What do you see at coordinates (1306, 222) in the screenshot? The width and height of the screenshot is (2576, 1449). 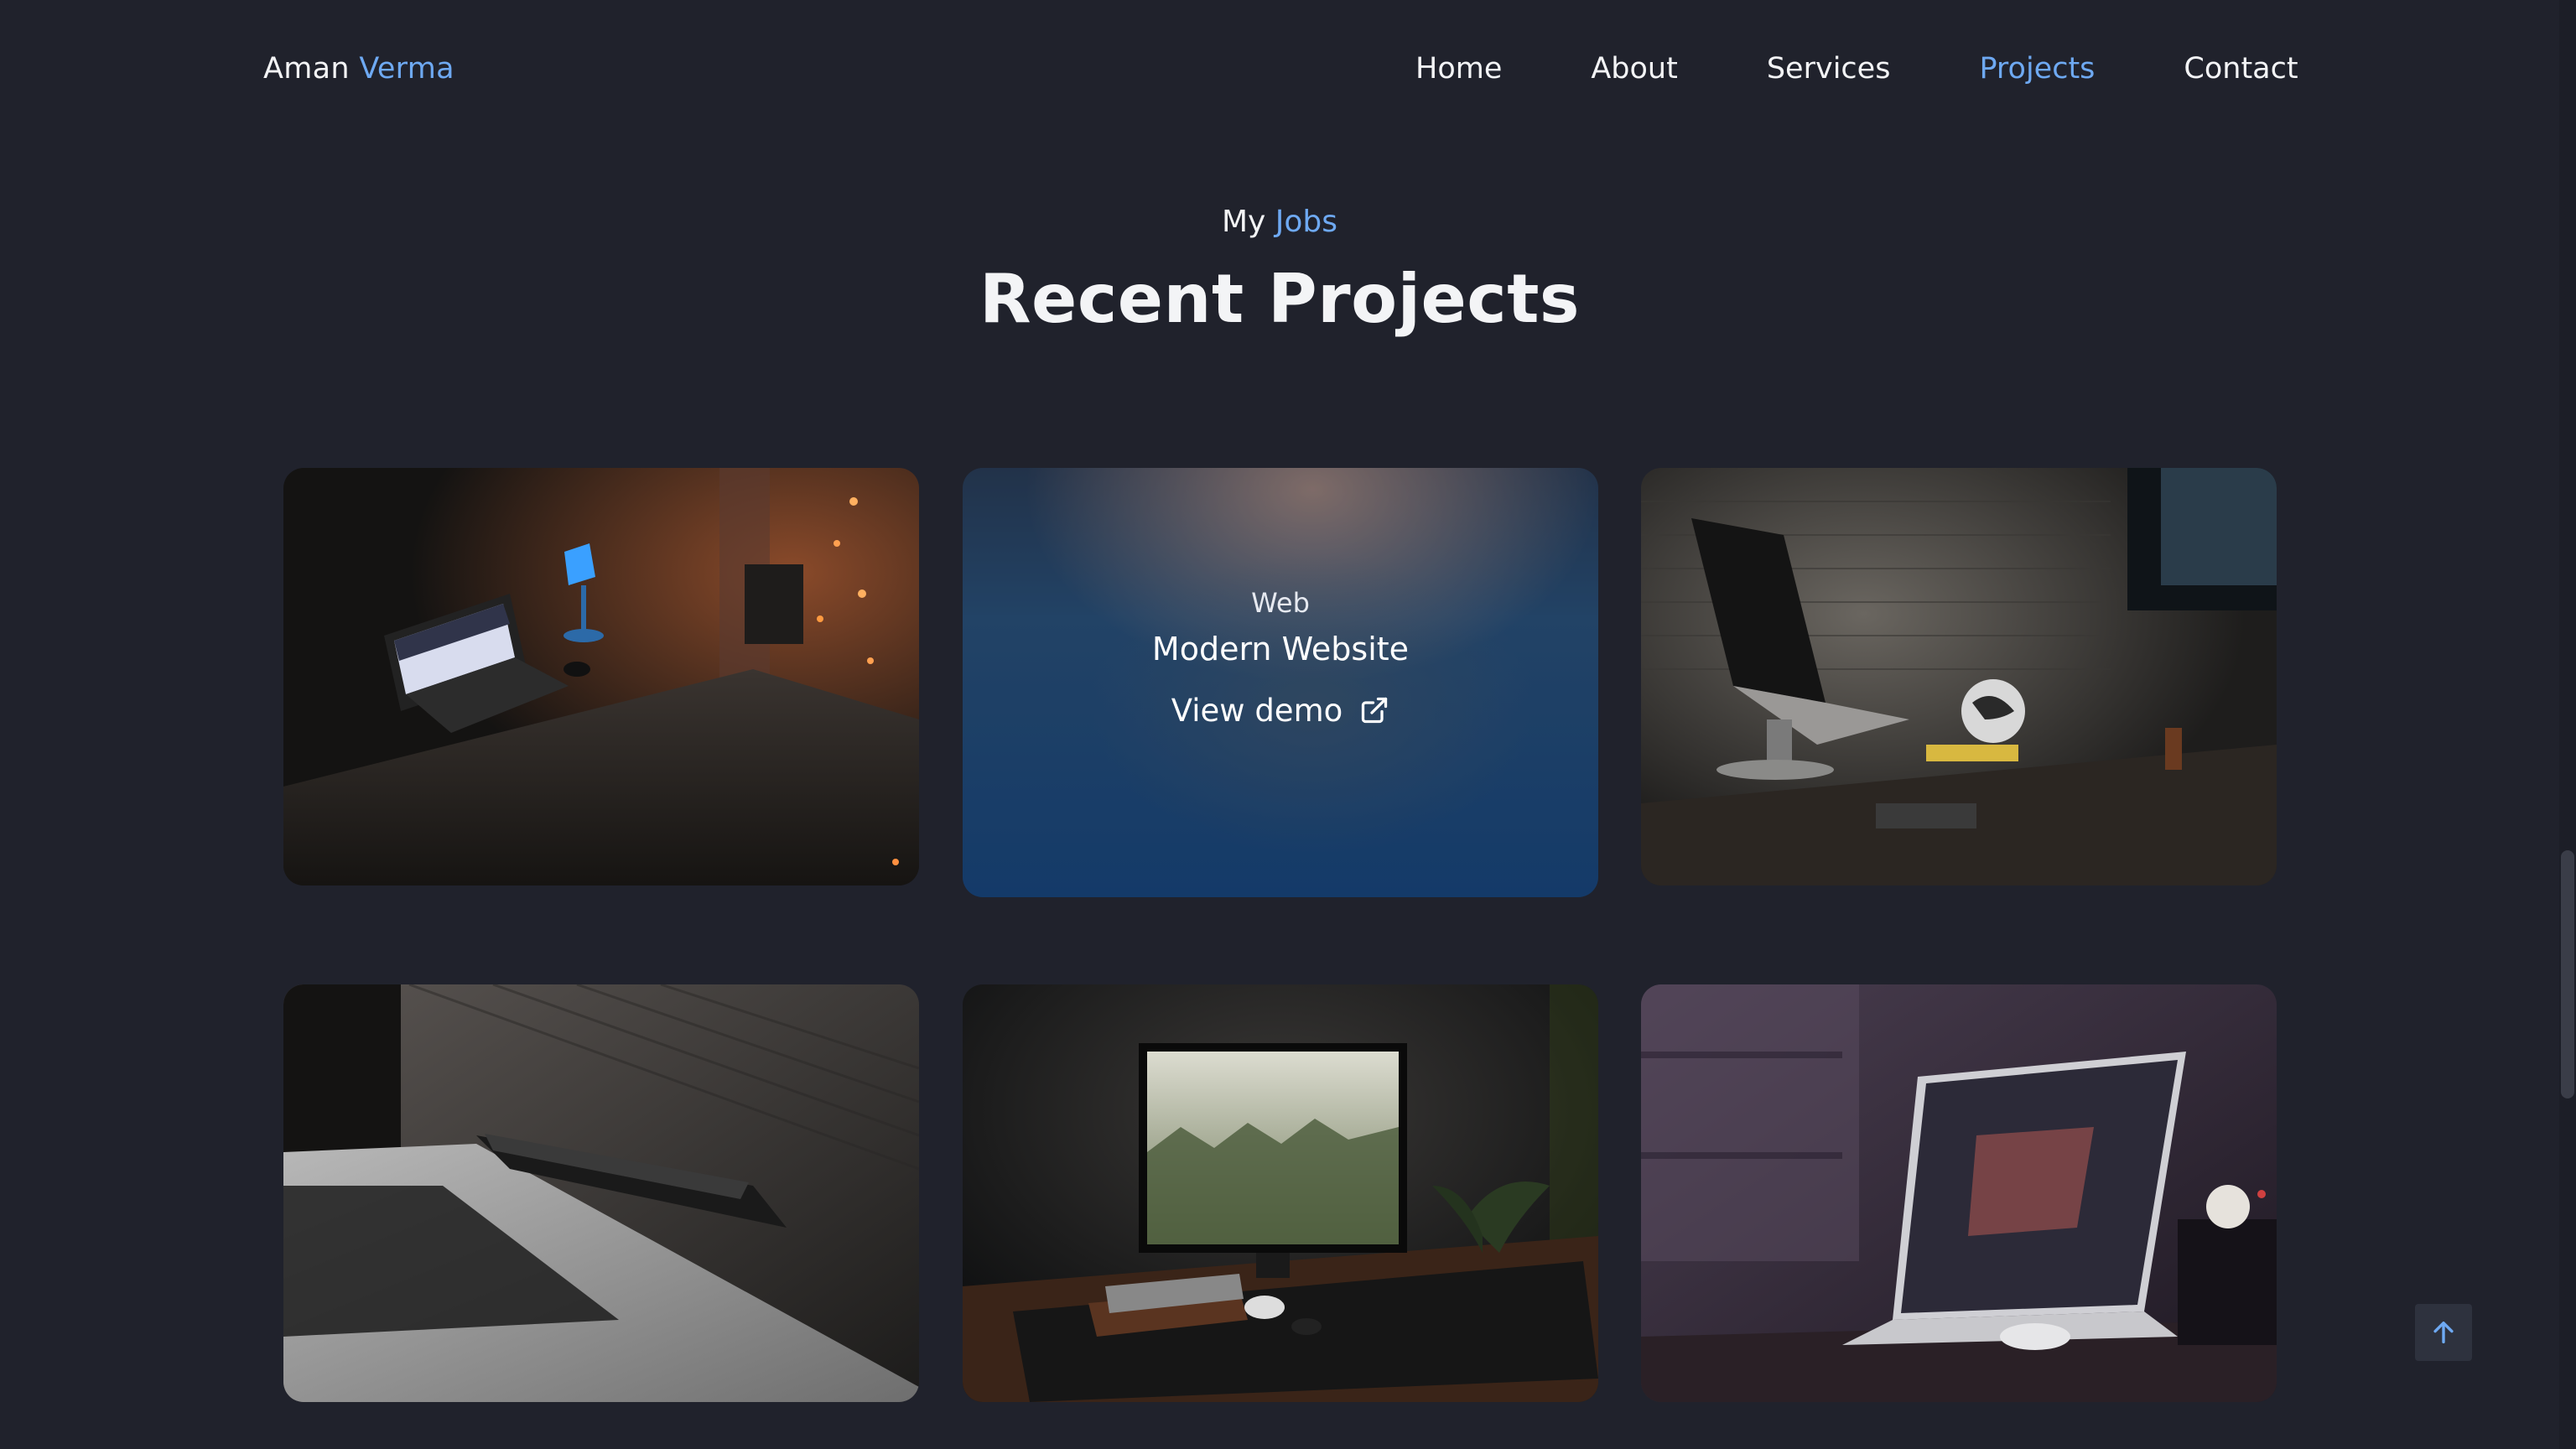 I see `subtitle-accent: Jobs` at bounding box center [1306, 222].